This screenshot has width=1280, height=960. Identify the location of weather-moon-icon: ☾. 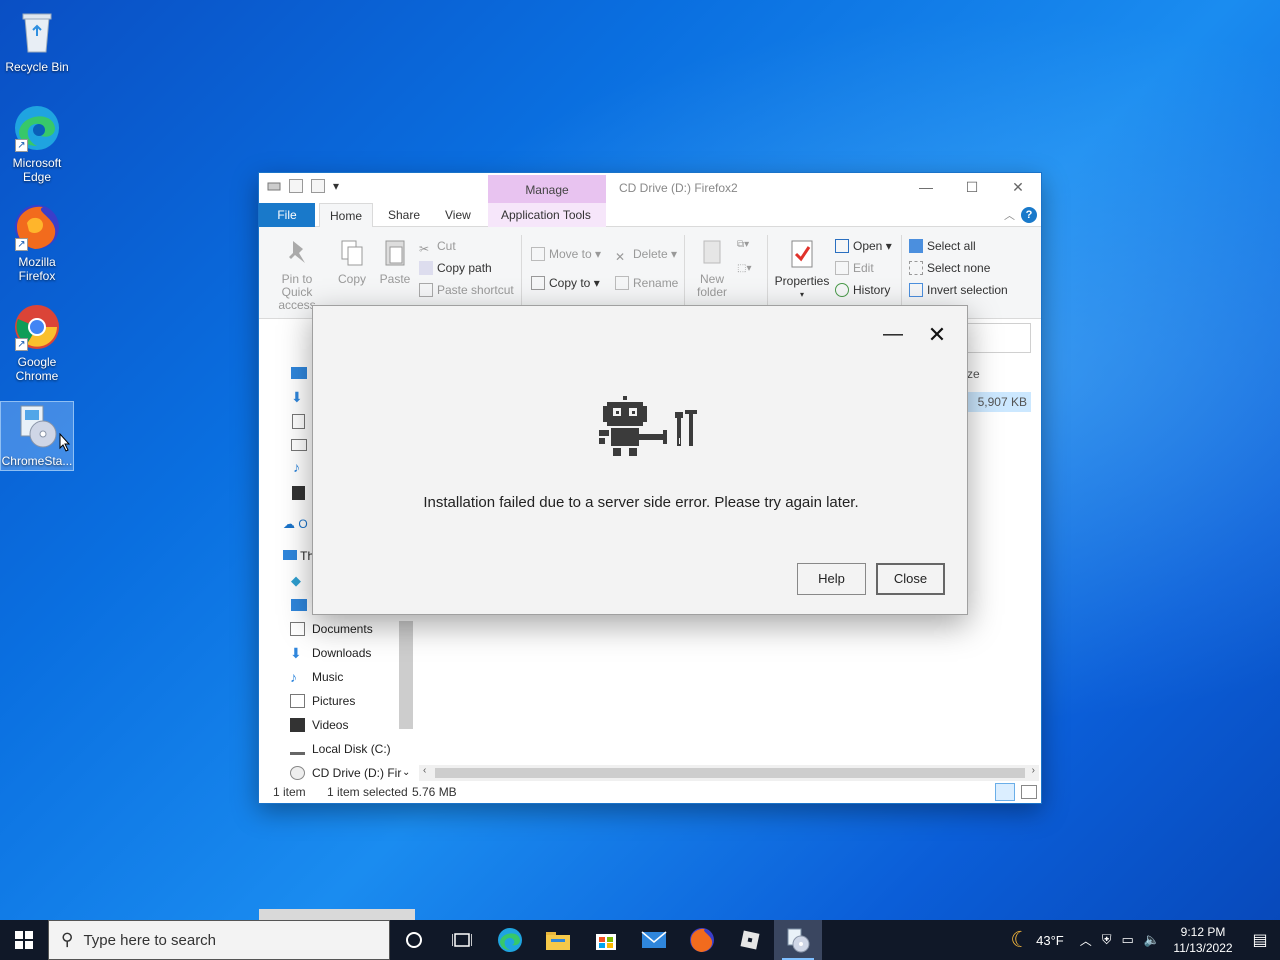
(1020, 940).